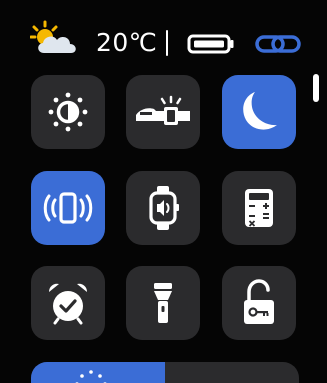  Describe the element at coordinates (91, 376) in the screenshot. I see `sun-icon` at that location.